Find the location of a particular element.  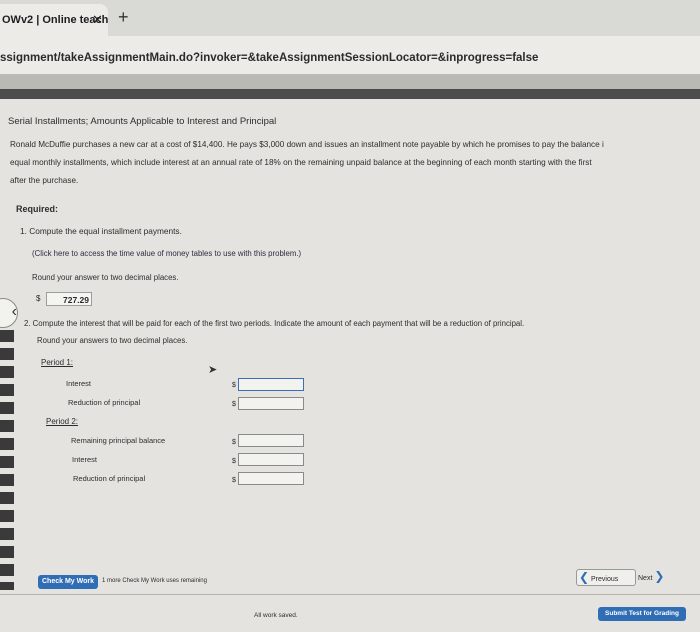

new-tab-icon: + is located at coordinates (123, 17).